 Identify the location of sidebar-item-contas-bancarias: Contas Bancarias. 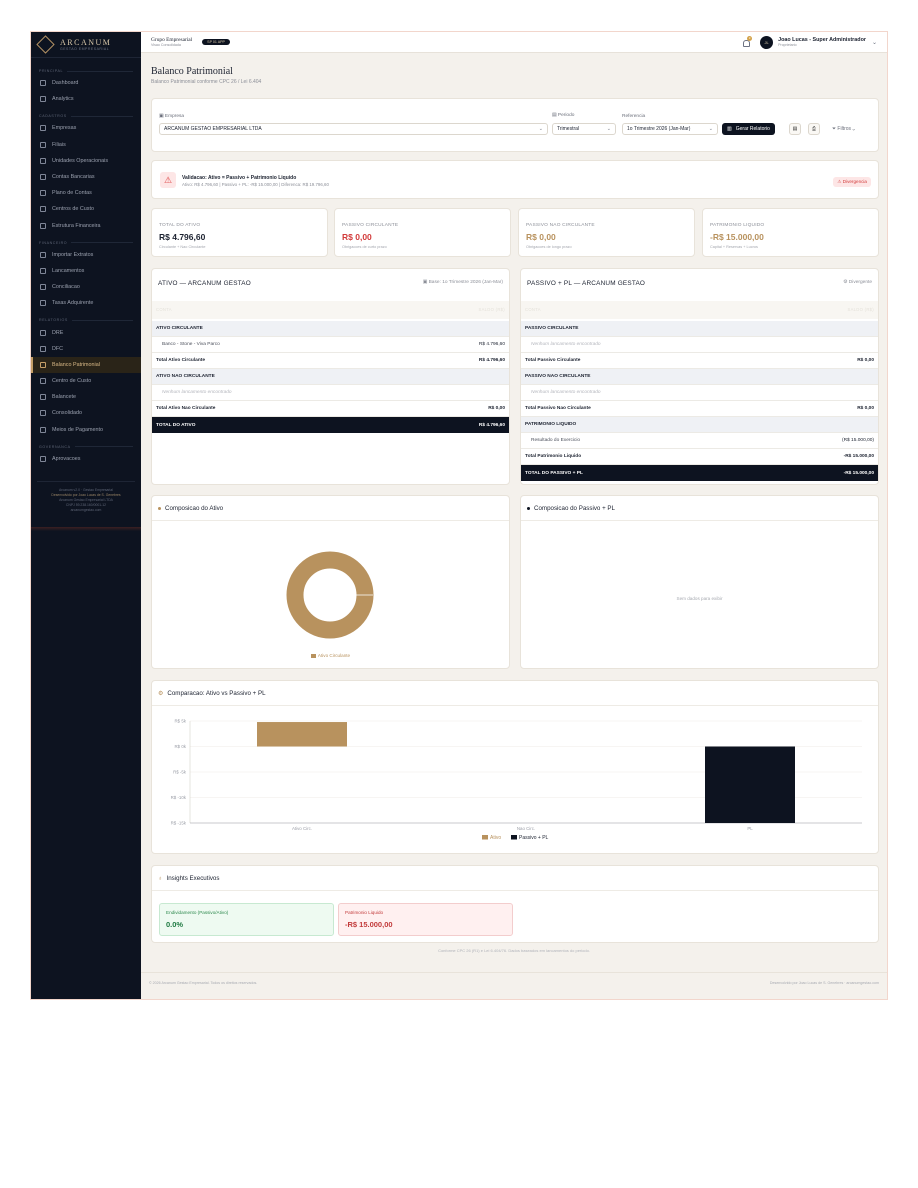
(86, 177).